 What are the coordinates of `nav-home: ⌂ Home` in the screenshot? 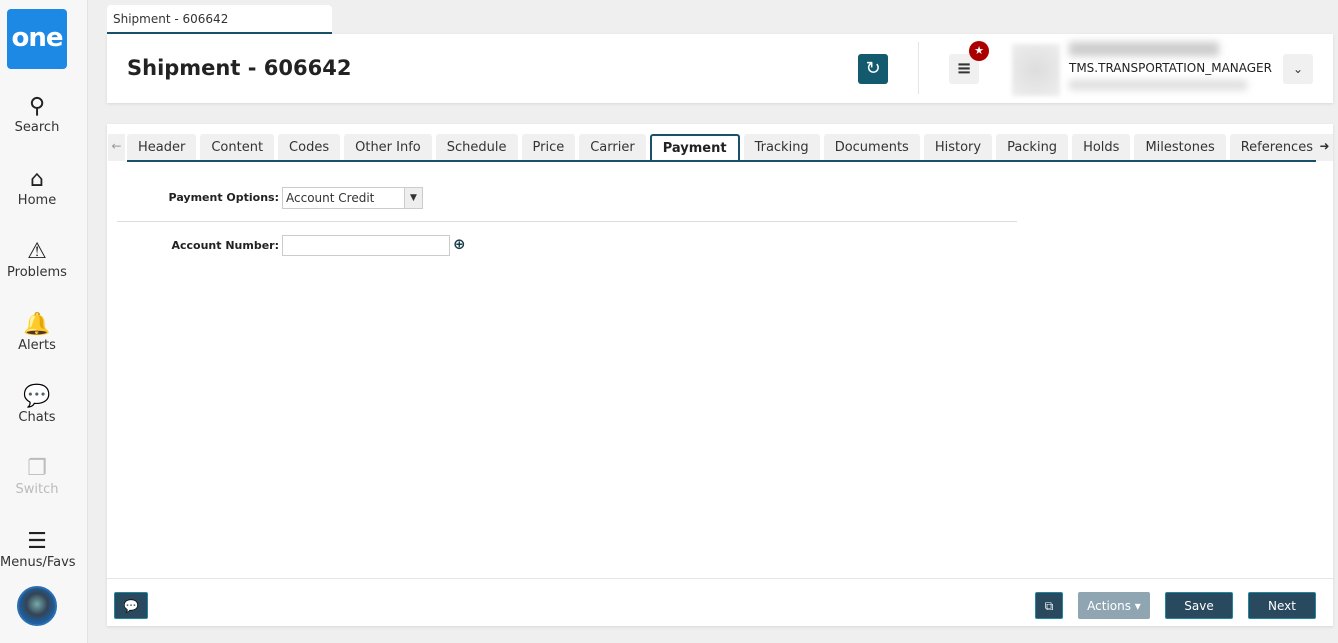 It's located at (37, 187).